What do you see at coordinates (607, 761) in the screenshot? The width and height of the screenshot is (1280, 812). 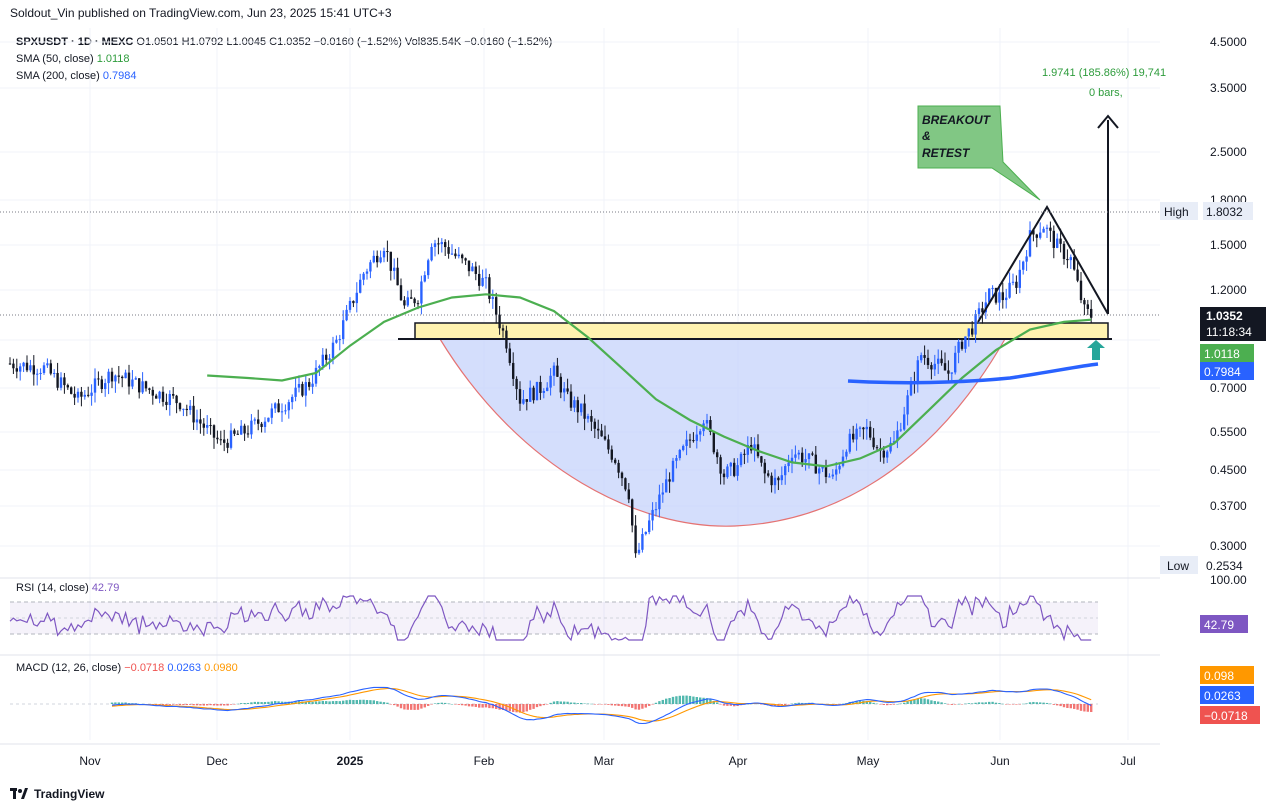 I see `time-axis: Nov Dec 2025 Feb Mar Apr May Jun Jul` at bounding box center [607, 761].